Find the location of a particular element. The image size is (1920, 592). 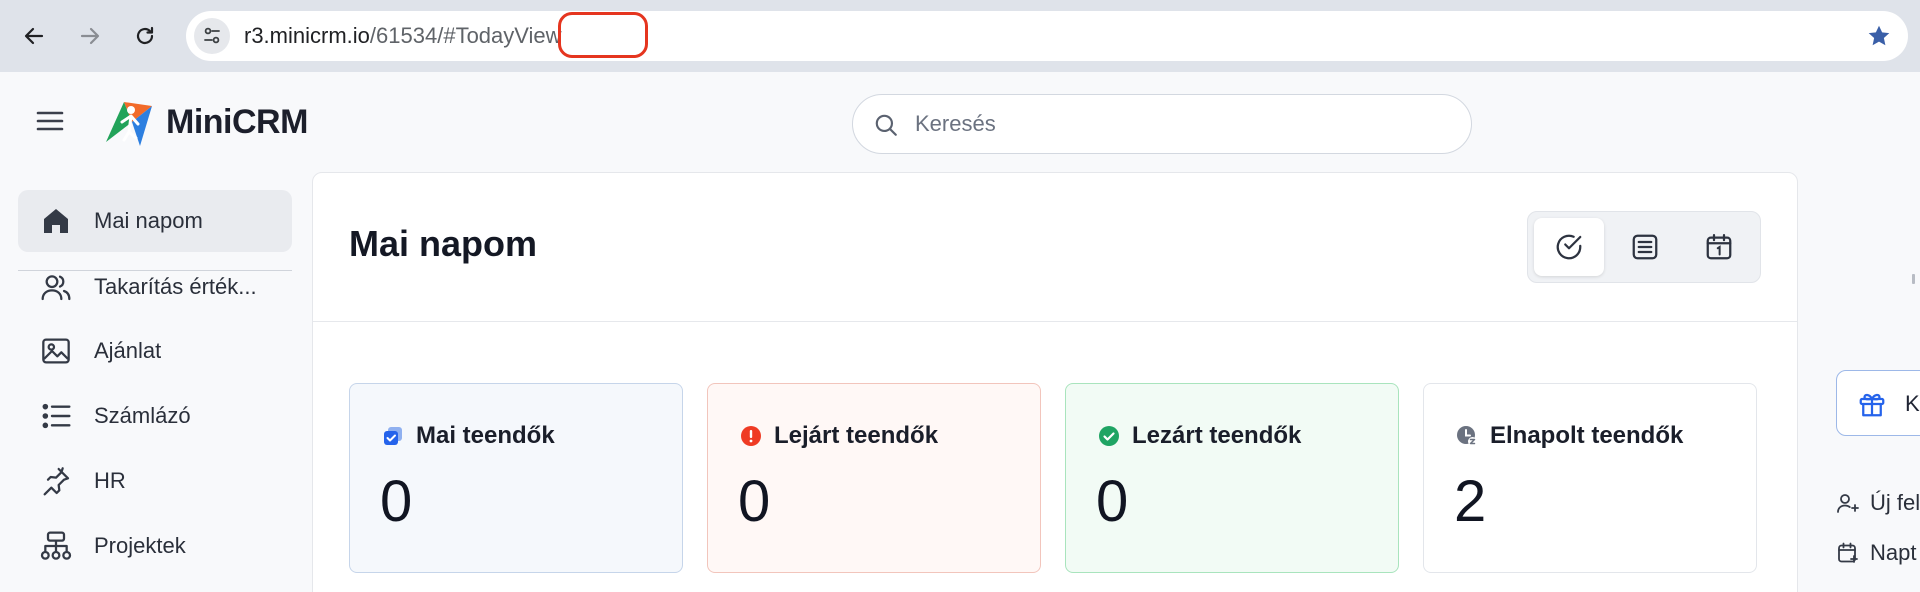

forward-button is located at coordinates (90, 36).